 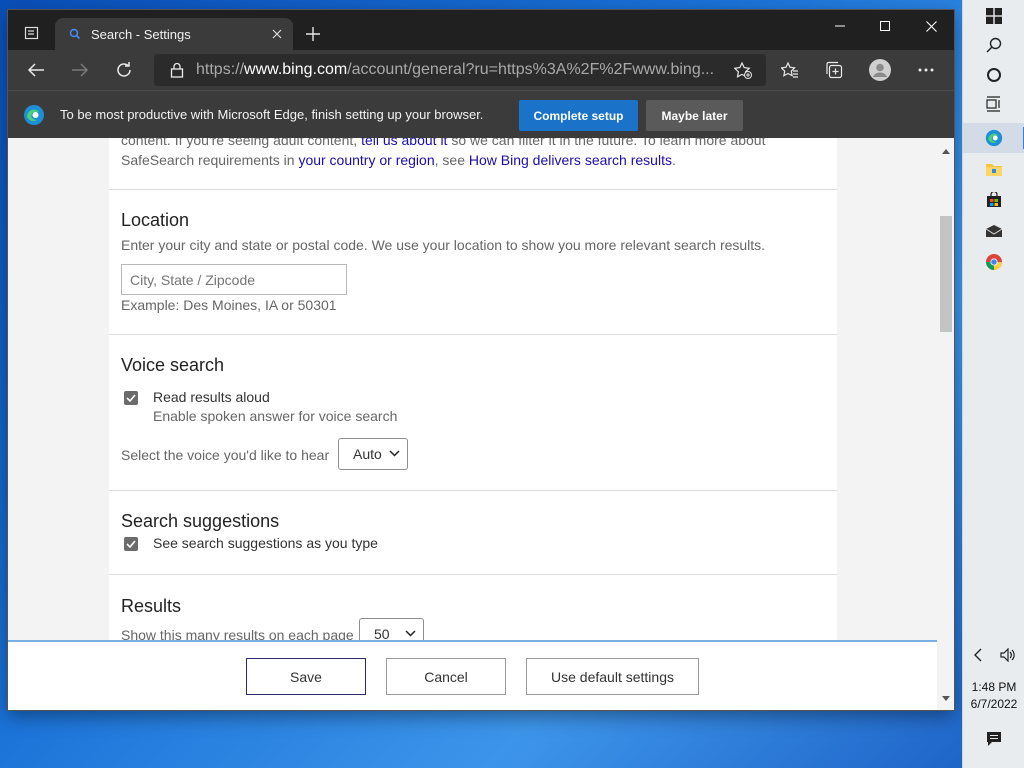 What do you see at coordinates (75, 34) in the screenshot?
I see `bing-search-icon` at bounding box center [75, 34].